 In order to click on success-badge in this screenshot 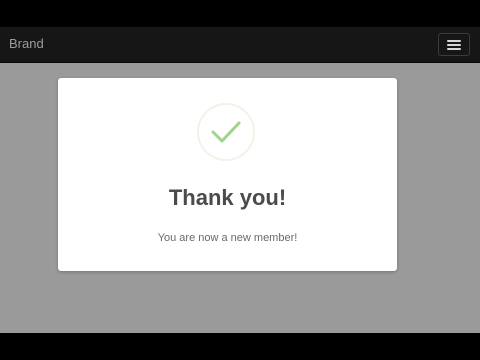, I will do `click(226, 132)`.